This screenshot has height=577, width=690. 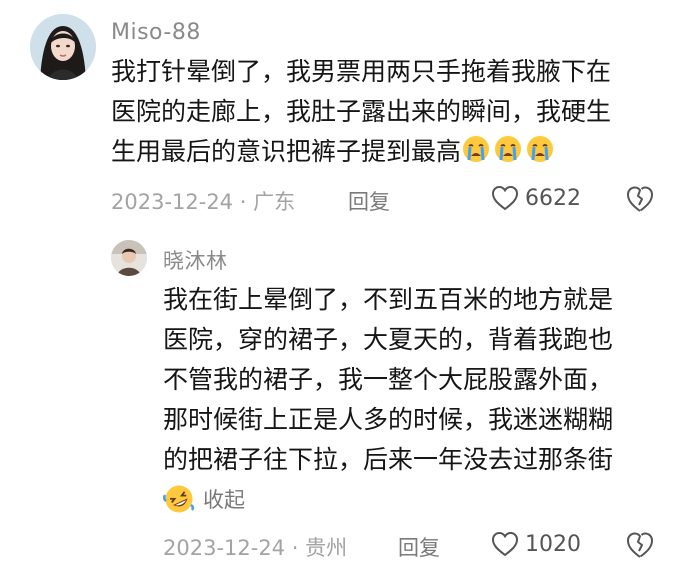 I want to click on avatar, so click(x=63, y=47).